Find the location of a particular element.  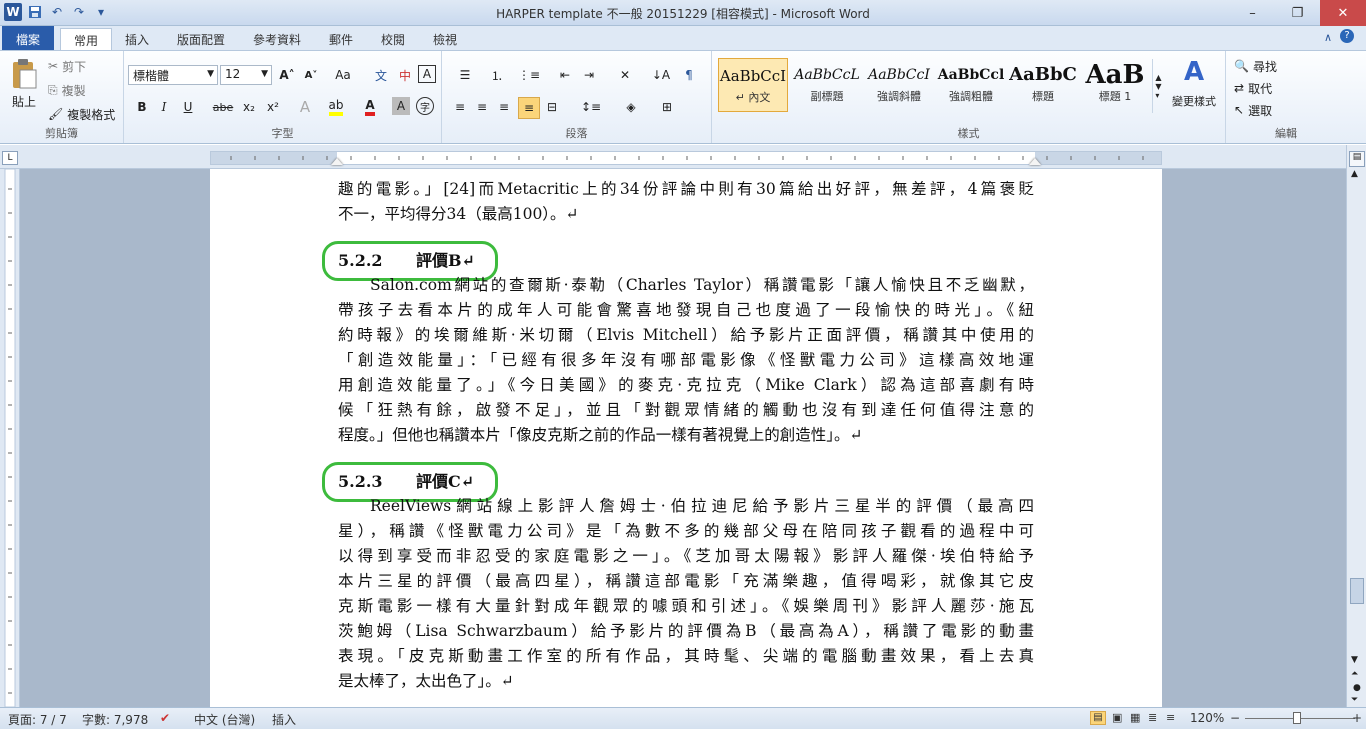

shrink-font-button: A˅ is located at coordinates (311, 75).